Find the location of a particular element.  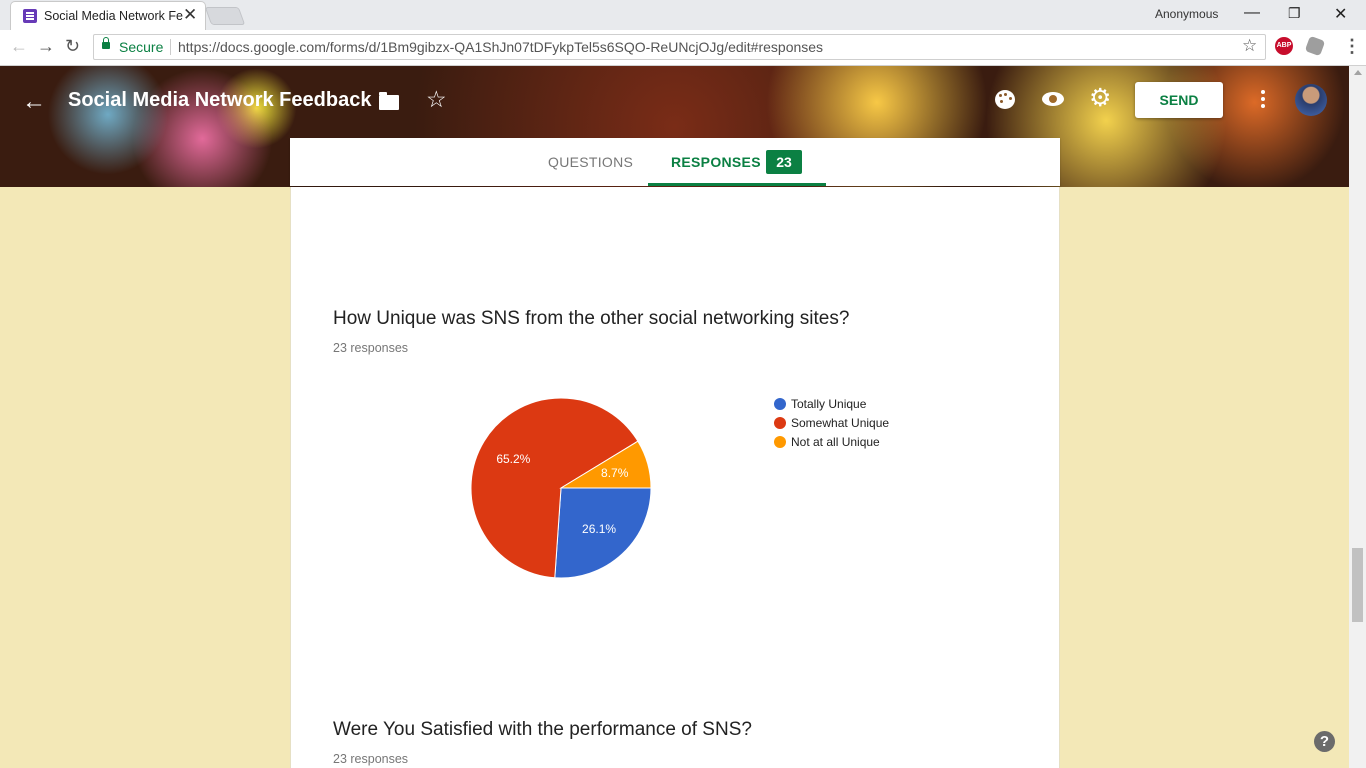

pie-slice-label: 65.2% is located at coordinates (513, 459).